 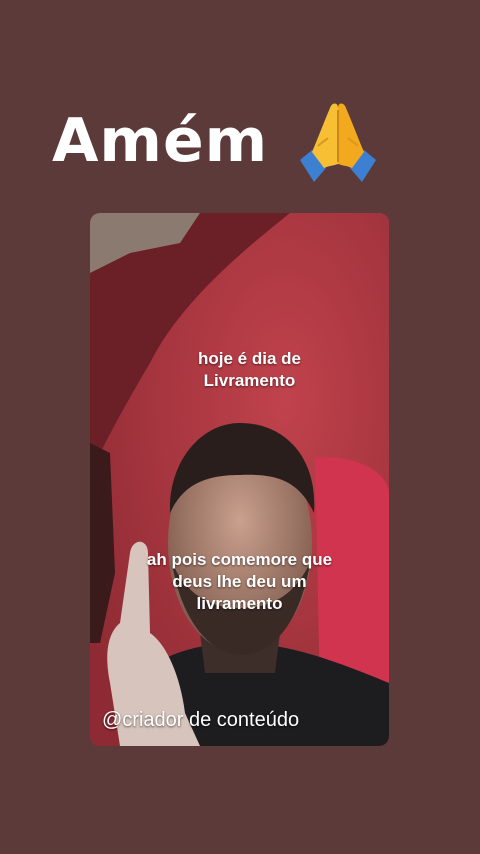 I want to click on caption-top: hoje é dia de Livramento, so click(x=249, y=369).